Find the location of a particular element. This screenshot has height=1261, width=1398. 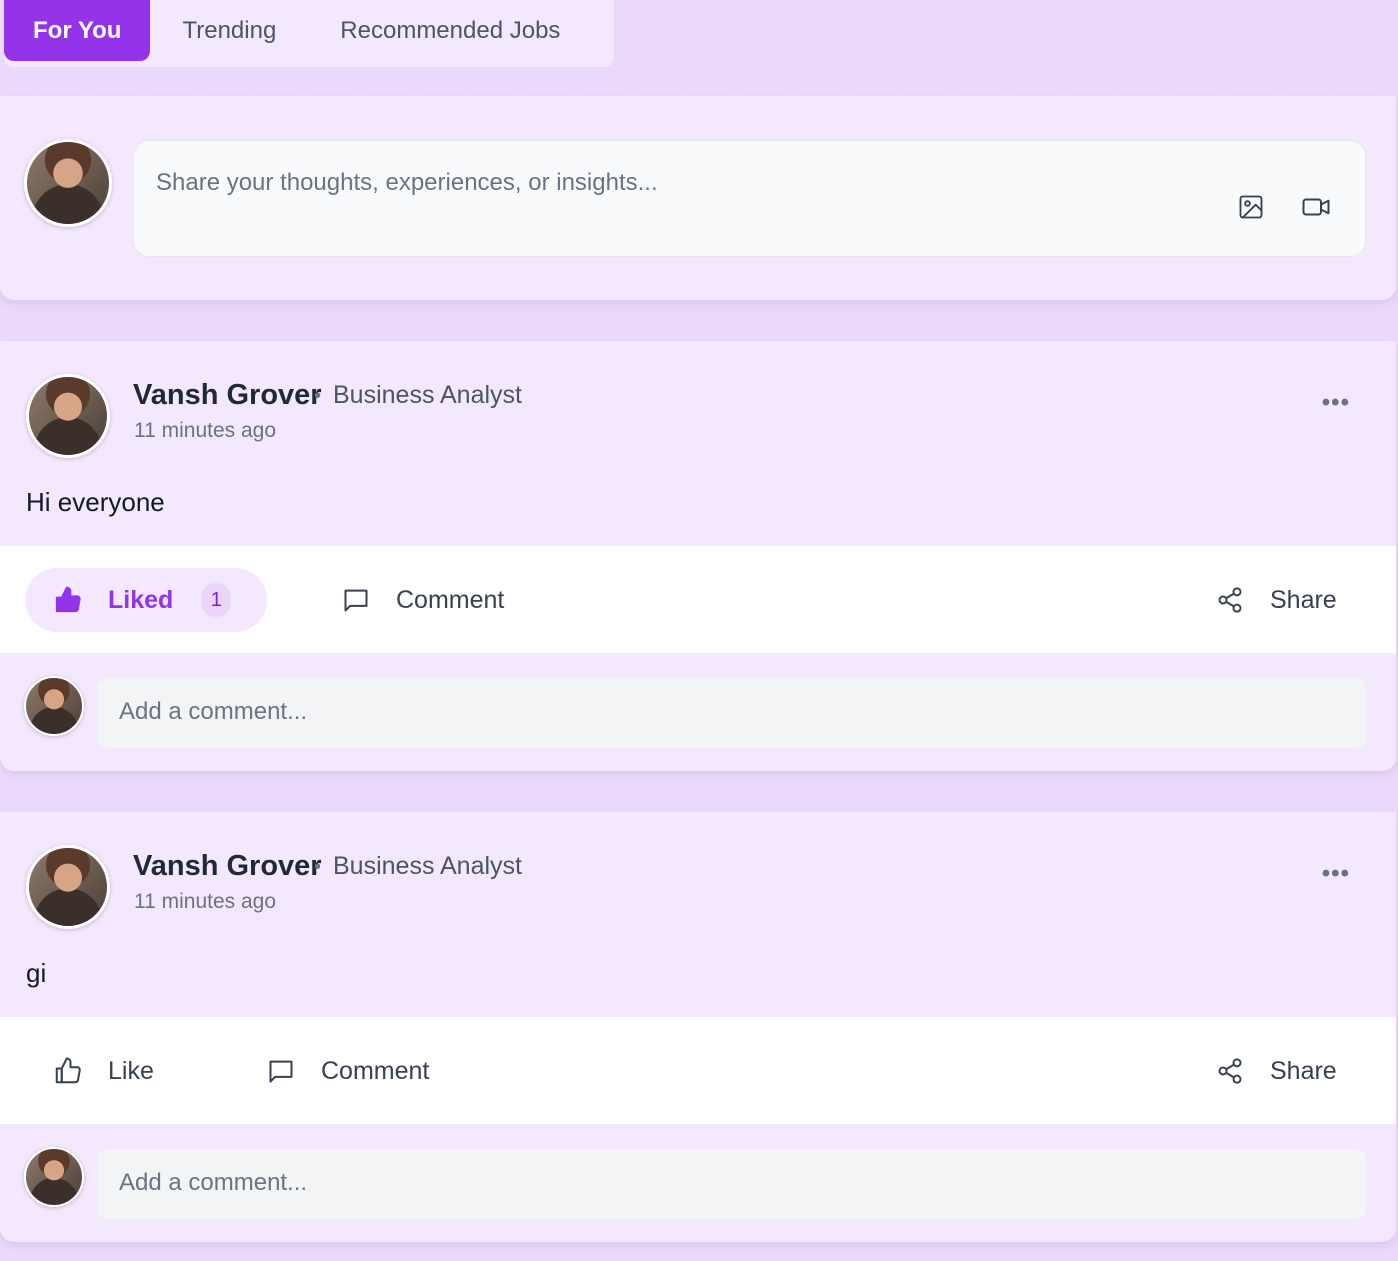

feed-tabs: For You Trending Recommended Jobs is located at coordinates (309, 33).